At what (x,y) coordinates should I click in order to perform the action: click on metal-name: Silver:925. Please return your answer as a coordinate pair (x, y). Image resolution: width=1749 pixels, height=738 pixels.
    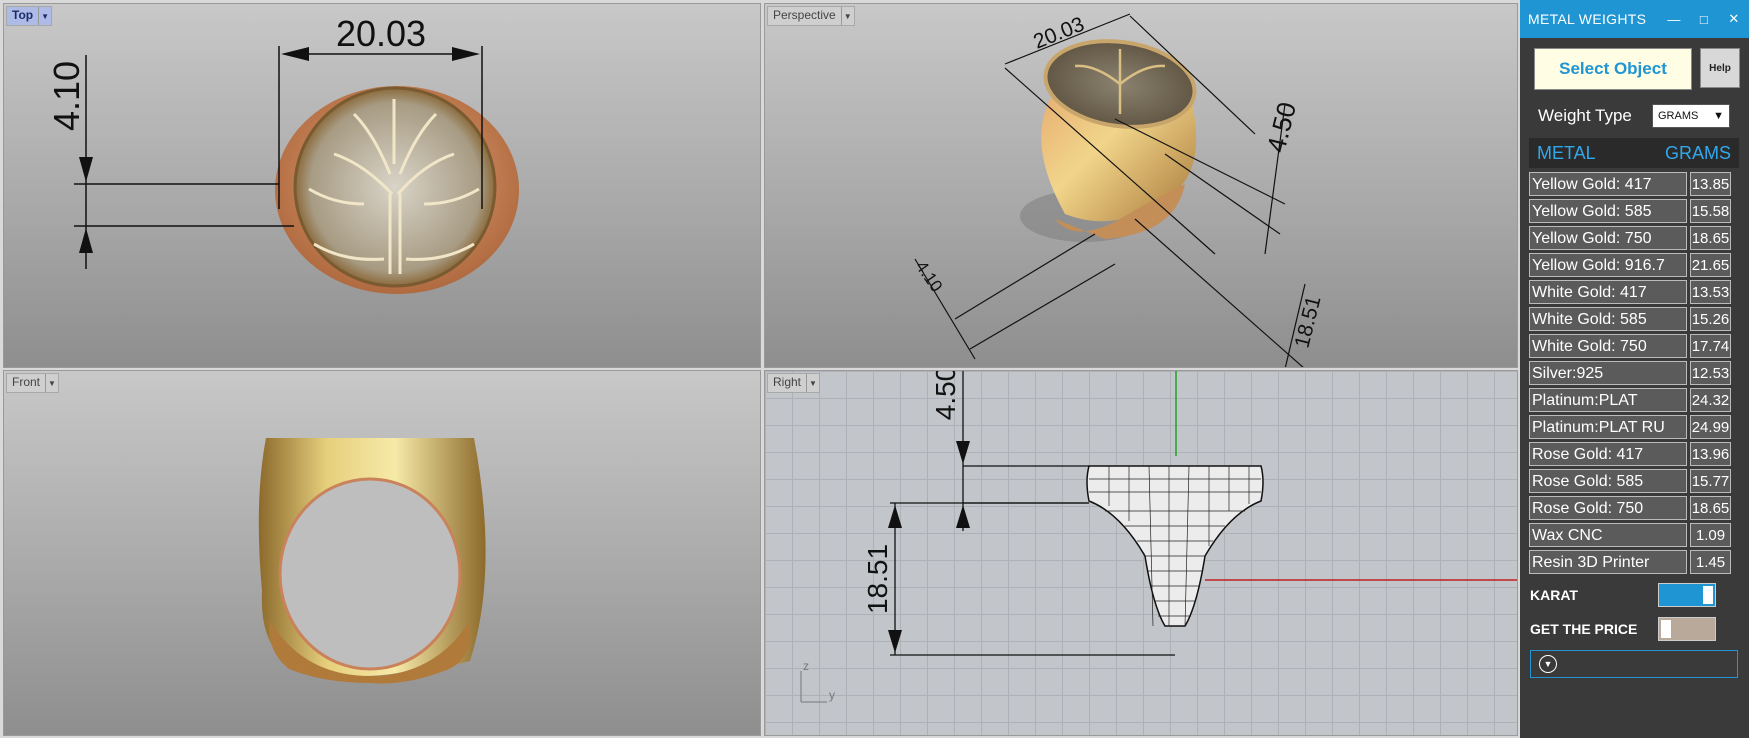
    Looking at the image, I should click on (1608, 373).